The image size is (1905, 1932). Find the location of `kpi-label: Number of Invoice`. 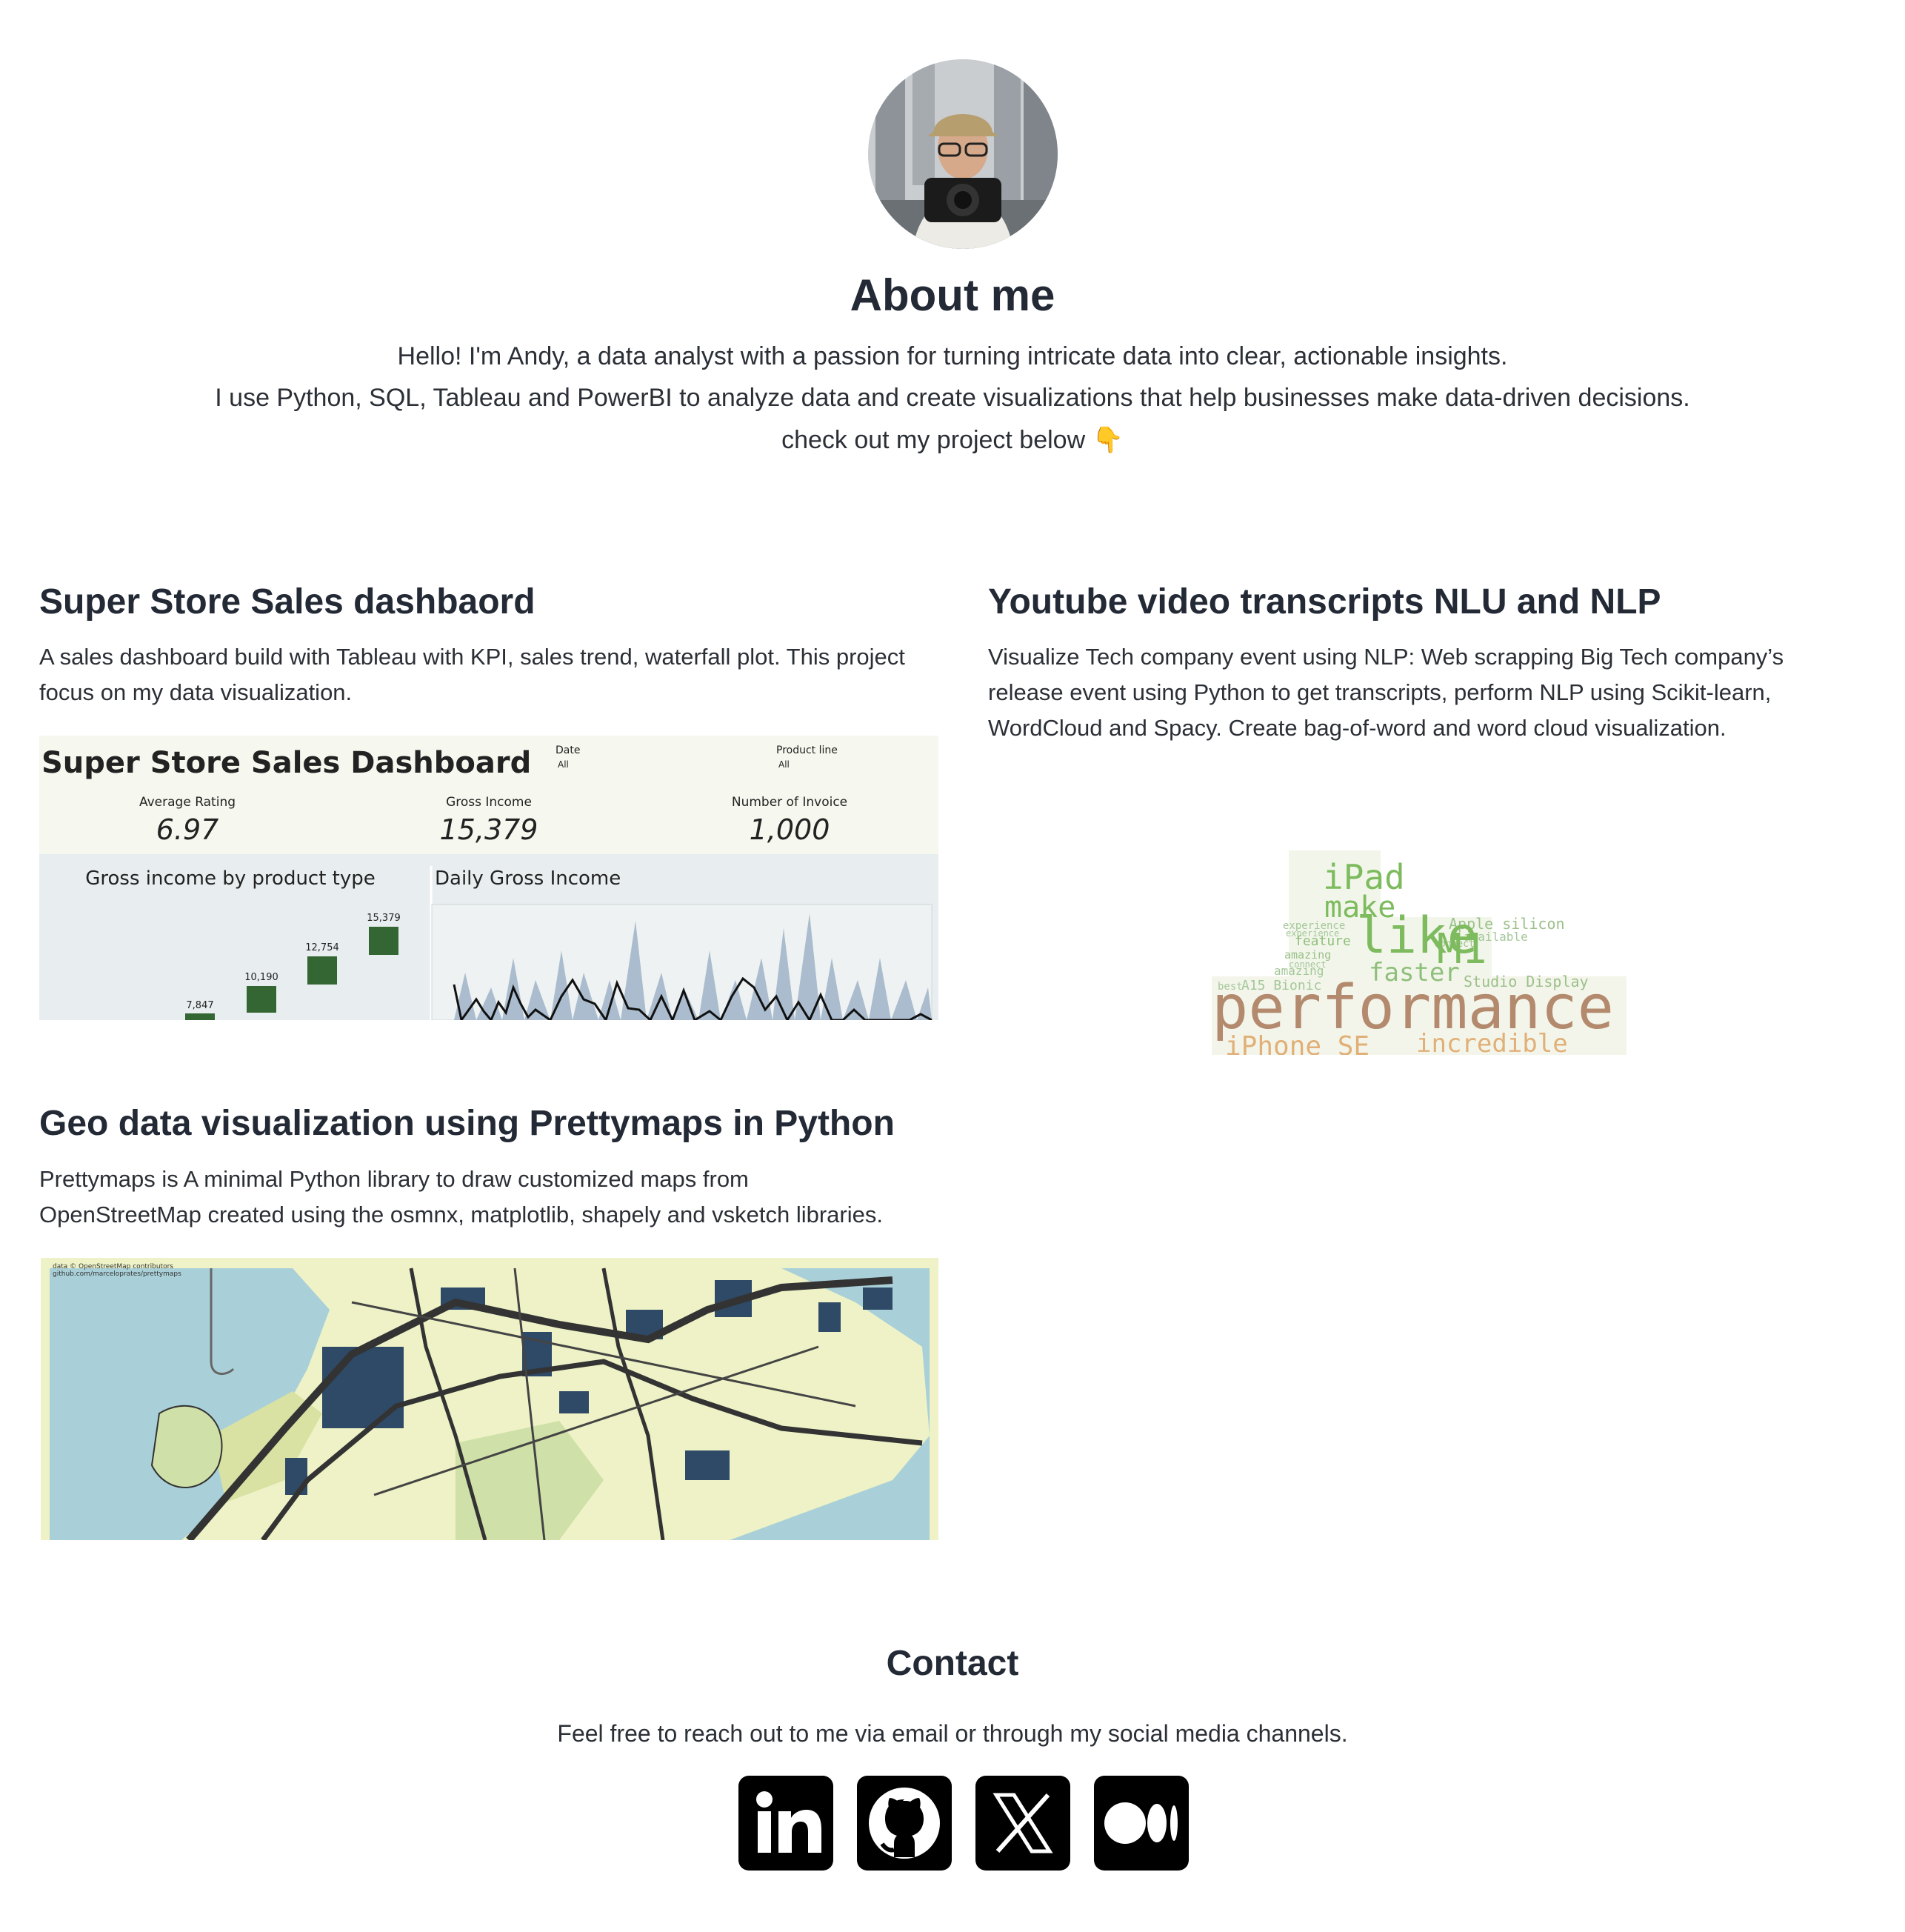

kpi-label: Number of Invoice is located at coordinates (789, 803).